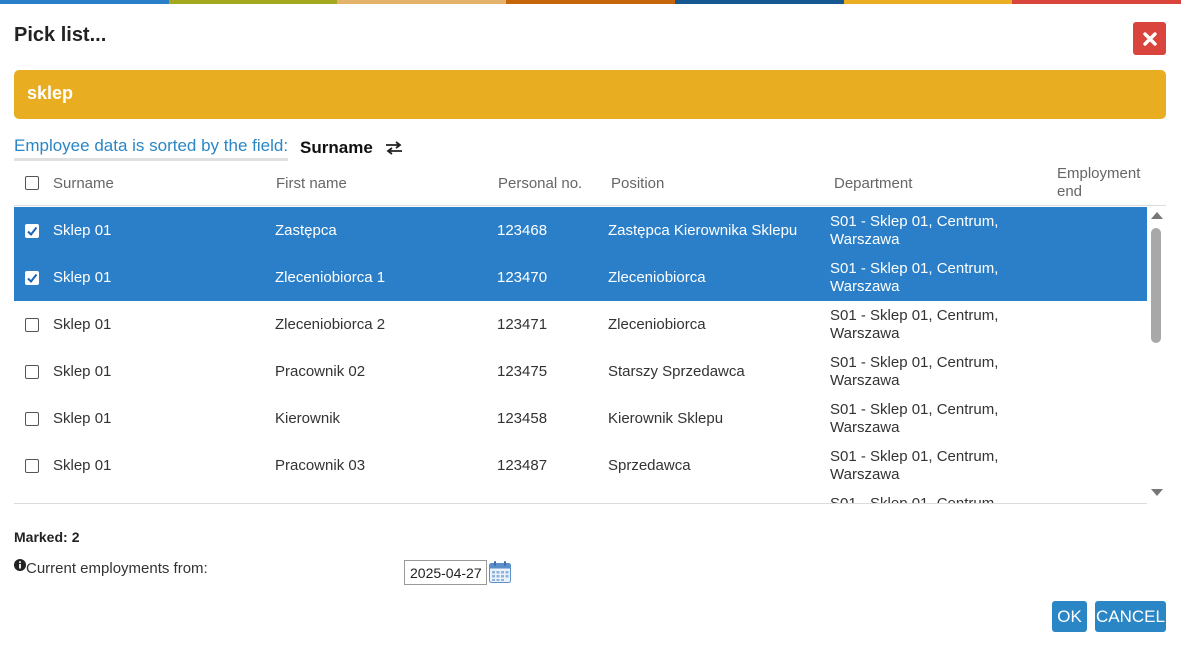 The image size is (1181, 646). I want to click on marked-label: Marked:, so click(41, 537).